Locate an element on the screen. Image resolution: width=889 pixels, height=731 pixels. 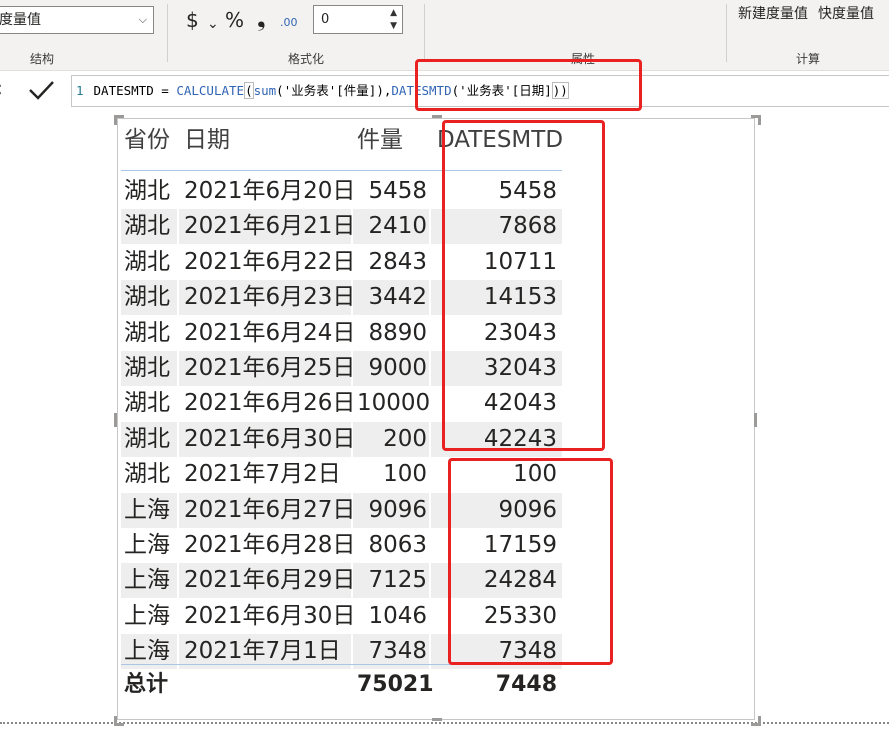
dax-token: (' is located at coordinates (284, 90).